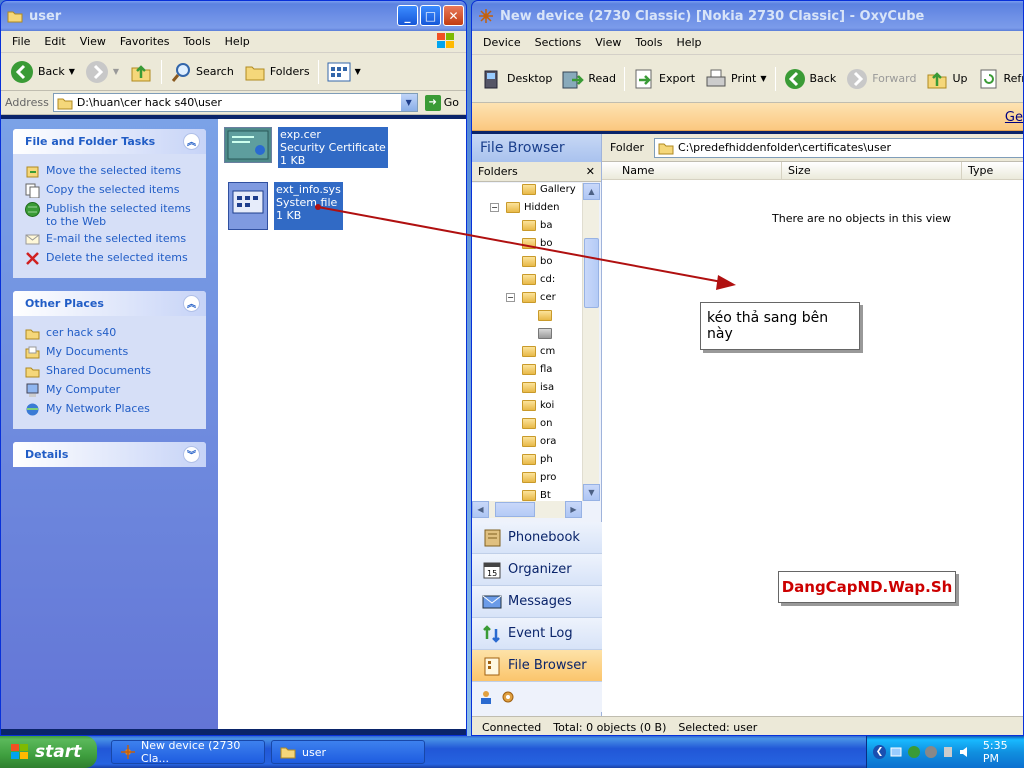 This screenshot has height=768, width=1024. What do you see at coordinates (998, 79) in the screenshot?
I see `refresh-button: Refresh` at bounding box center [998, 79].